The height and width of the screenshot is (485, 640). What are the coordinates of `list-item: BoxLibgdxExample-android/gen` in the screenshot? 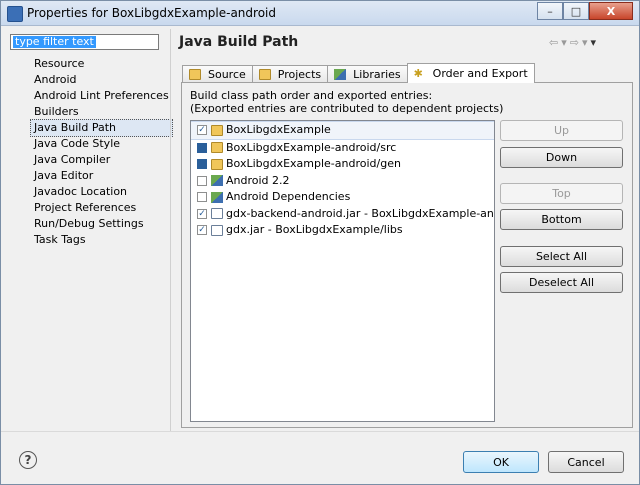 It's located at (342, 164).